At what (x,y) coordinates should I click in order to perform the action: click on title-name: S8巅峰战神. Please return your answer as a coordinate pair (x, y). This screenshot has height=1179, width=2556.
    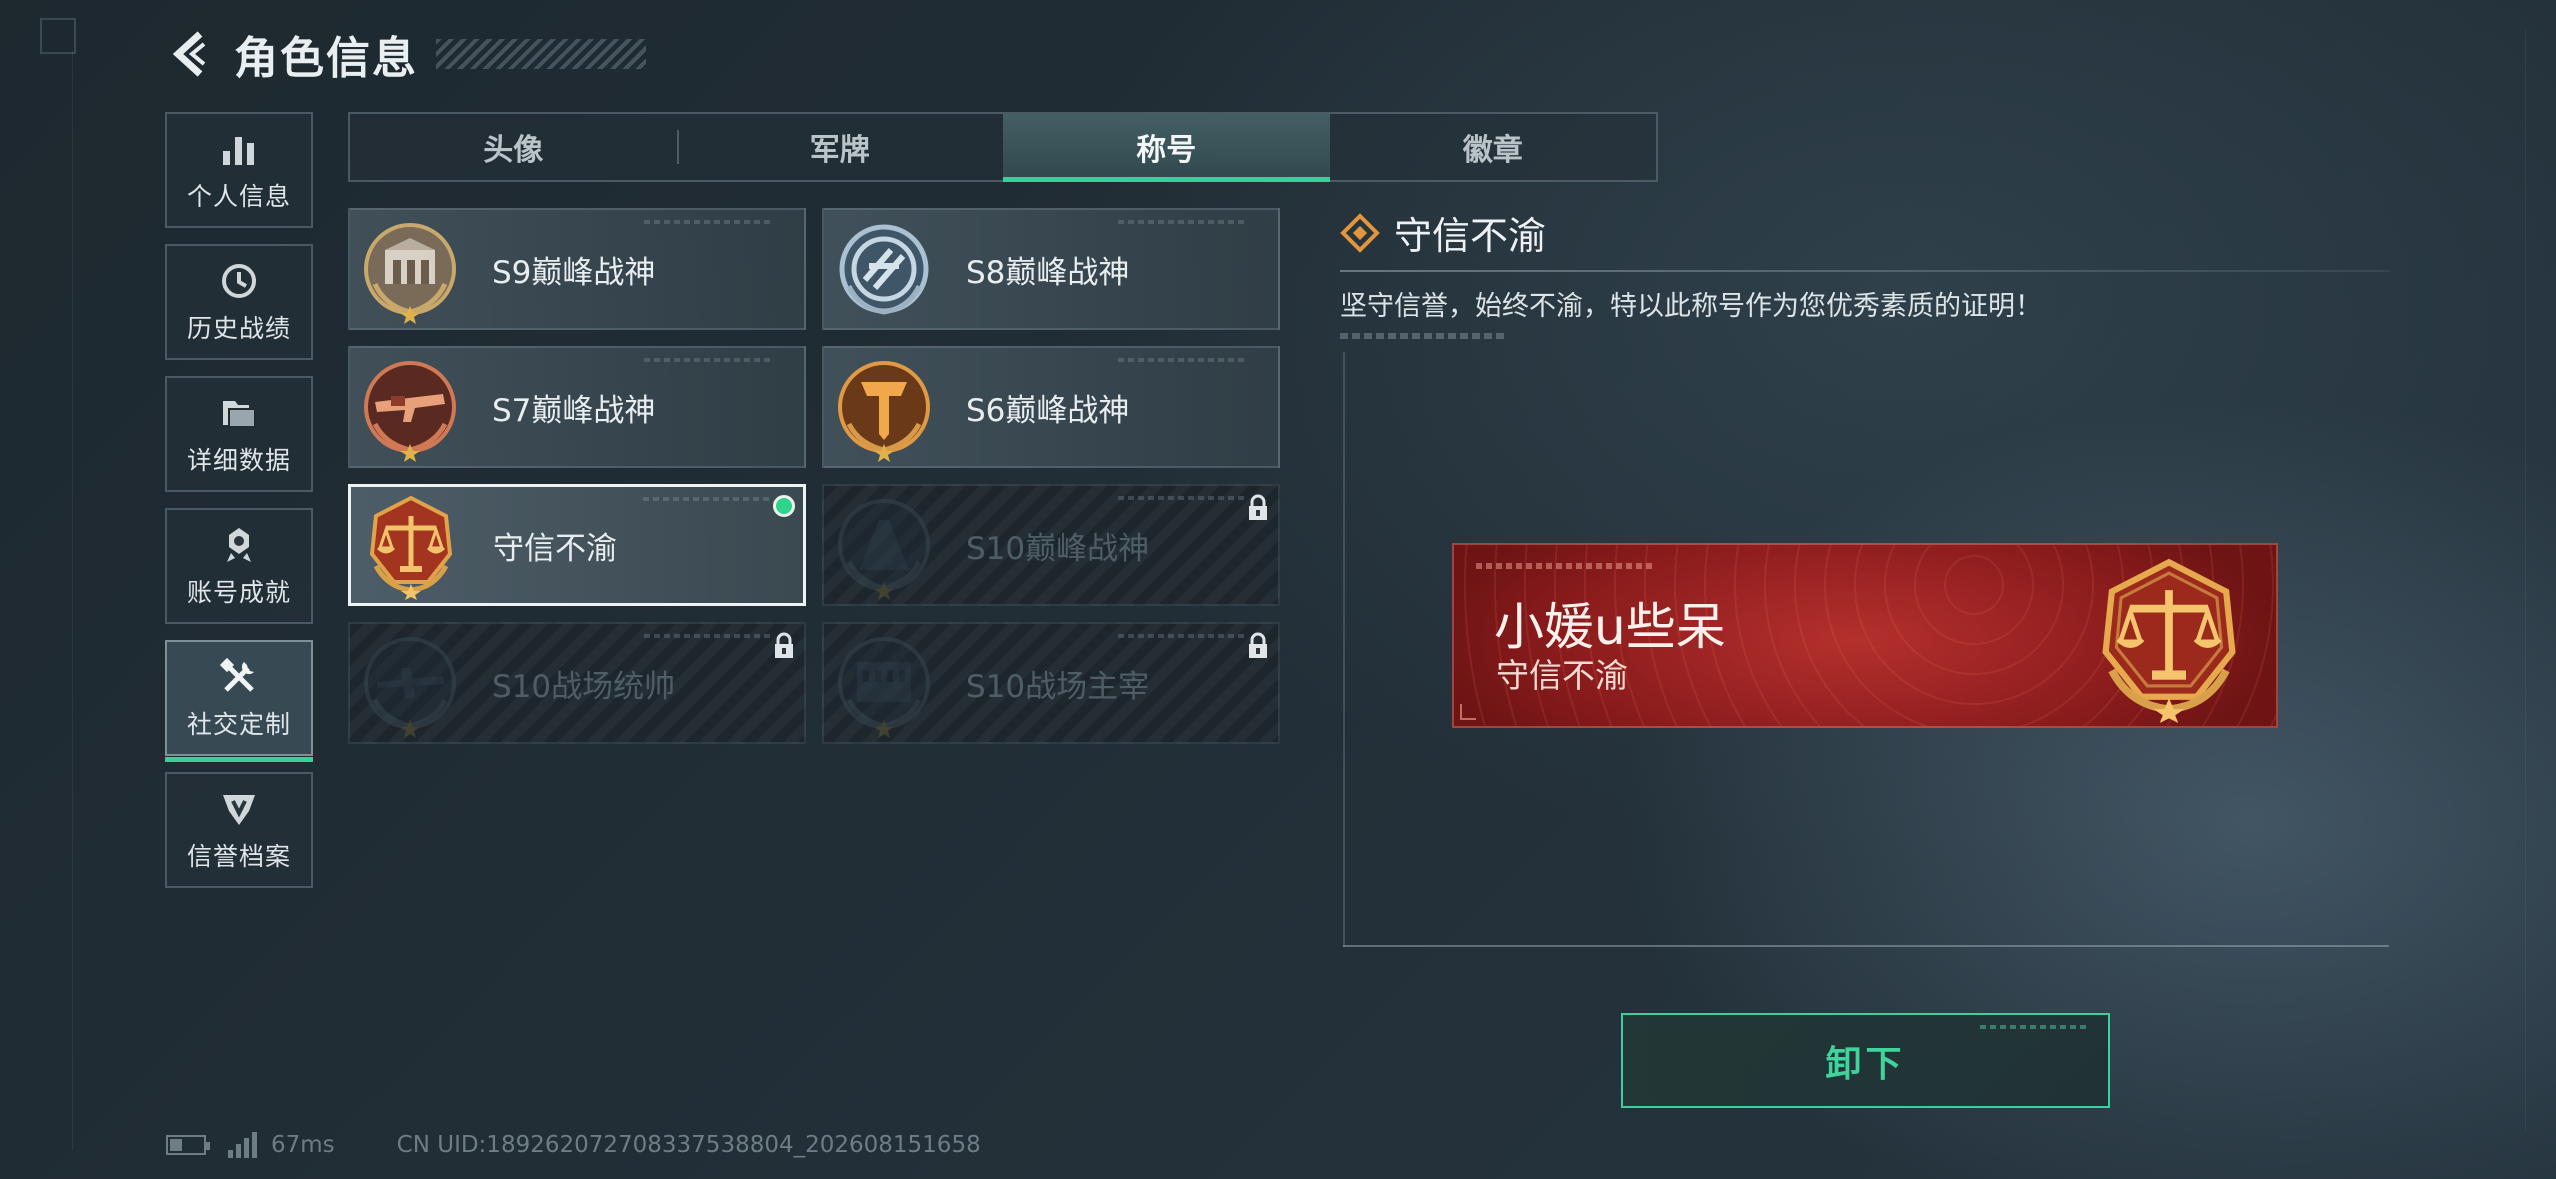
    Looking at the image, I should click on (1048, 272).